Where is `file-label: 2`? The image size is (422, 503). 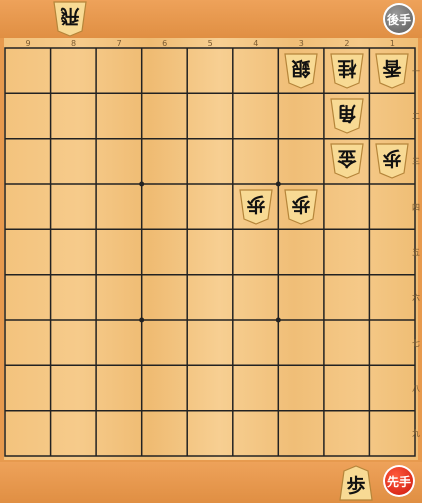 file-label: 2 is located at coordinates (347, 43).